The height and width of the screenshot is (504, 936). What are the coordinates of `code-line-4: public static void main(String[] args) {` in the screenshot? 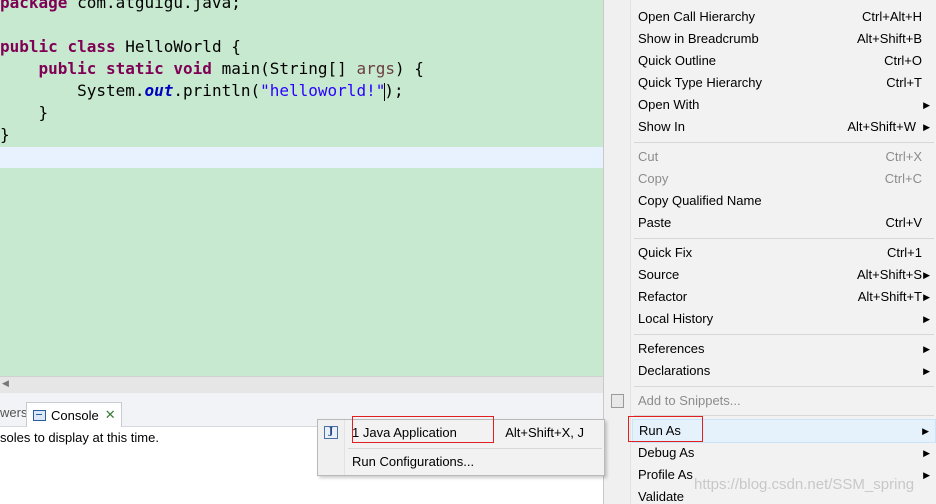 It's located at (231, 68).